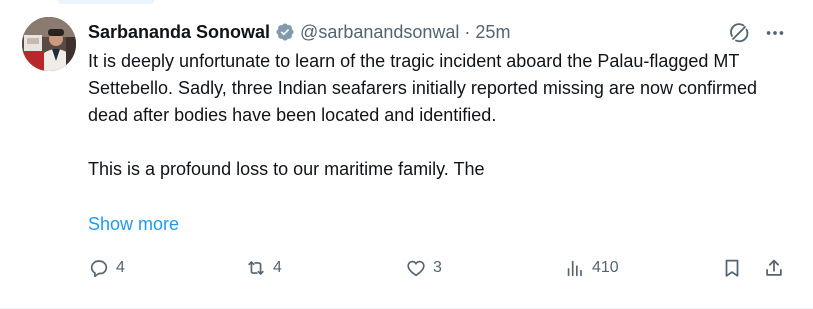 The height and width of the screenshot is (309, 813). I want to click on repost-count: 4, so click(277, 267).